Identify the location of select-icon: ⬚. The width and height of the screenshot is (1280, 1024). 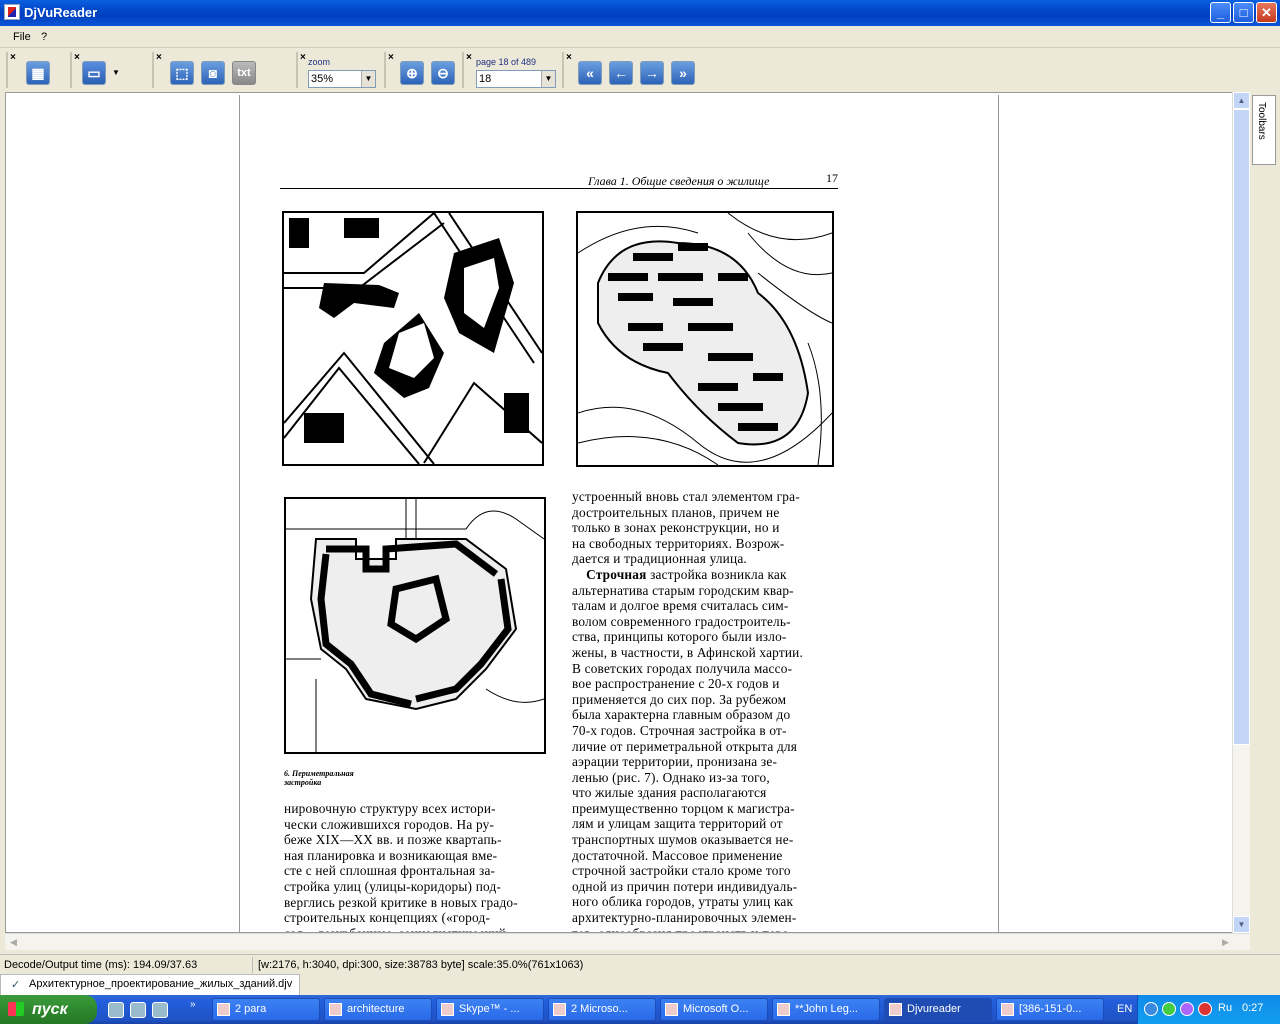
(182, 73).